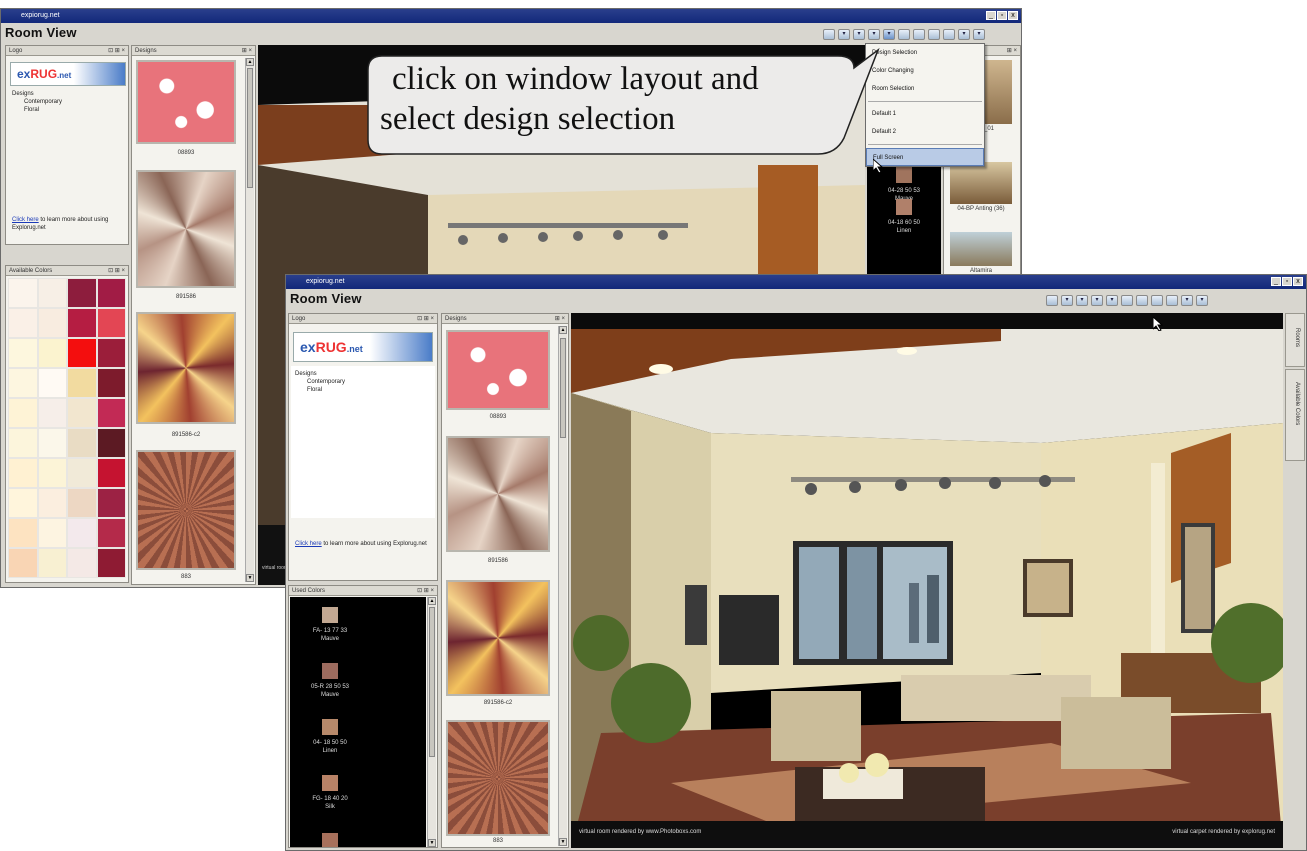  Describe the element at coordinates (1187, 300) in the screenshot. I see `help-icon` at that location.